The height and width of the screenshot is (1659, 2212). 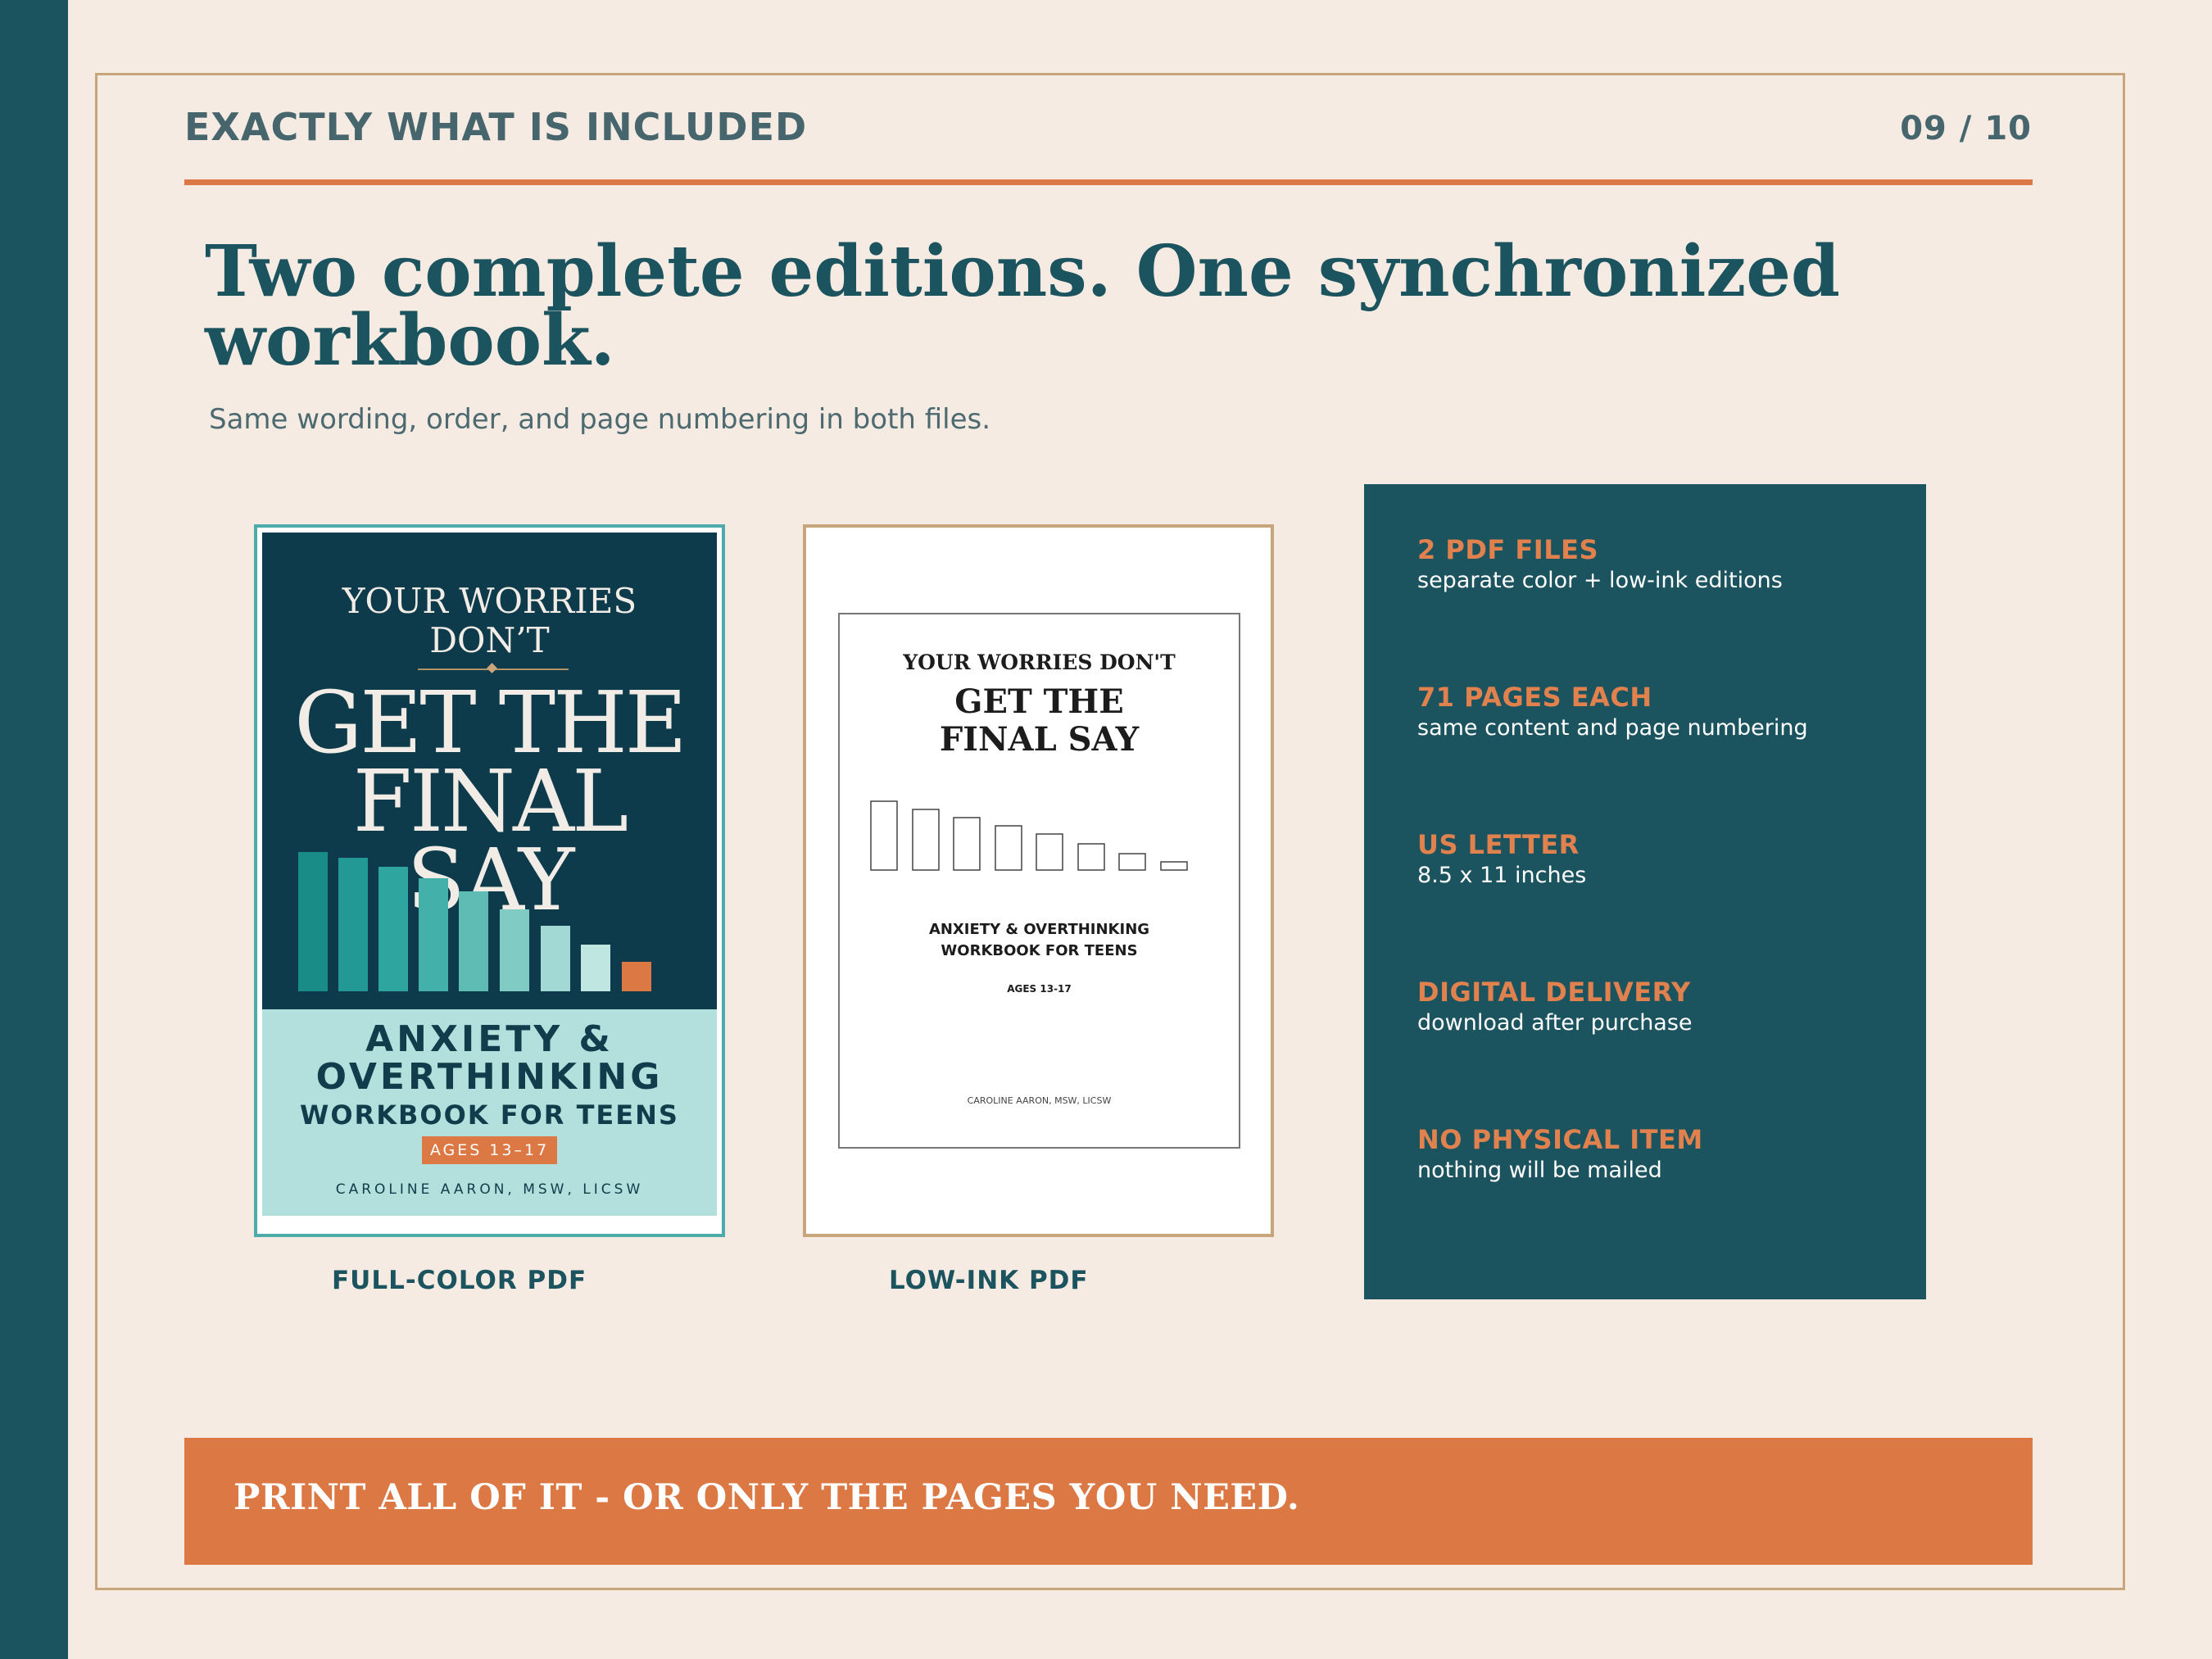 What do you see at coordinates (474, 921) in the screenshot?
I see `bar-graphic-icon` at bounding box center [474, 921].